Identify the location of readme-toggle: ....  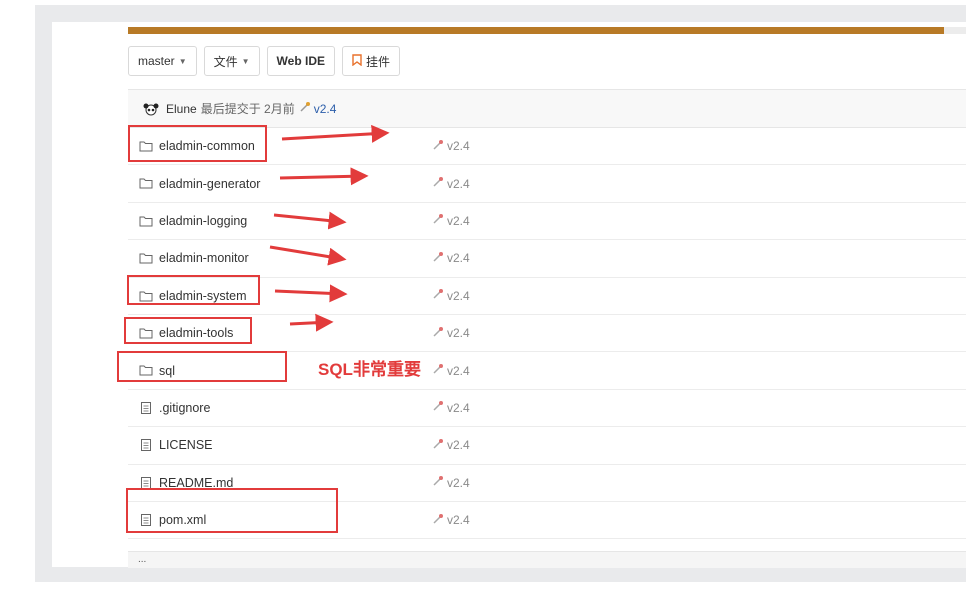
(142, 559).